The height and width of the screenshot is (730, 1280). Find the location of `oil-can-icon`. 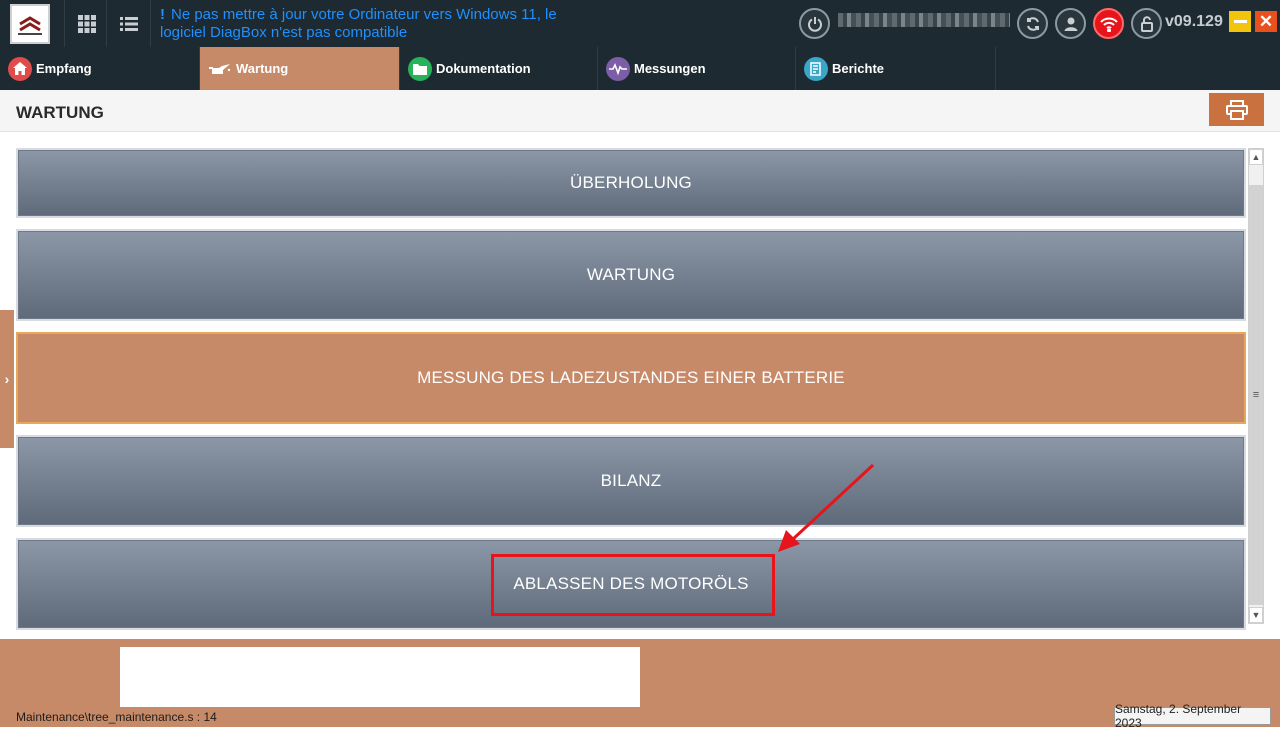

oil-can-icon is located at coordinates (220, 69).